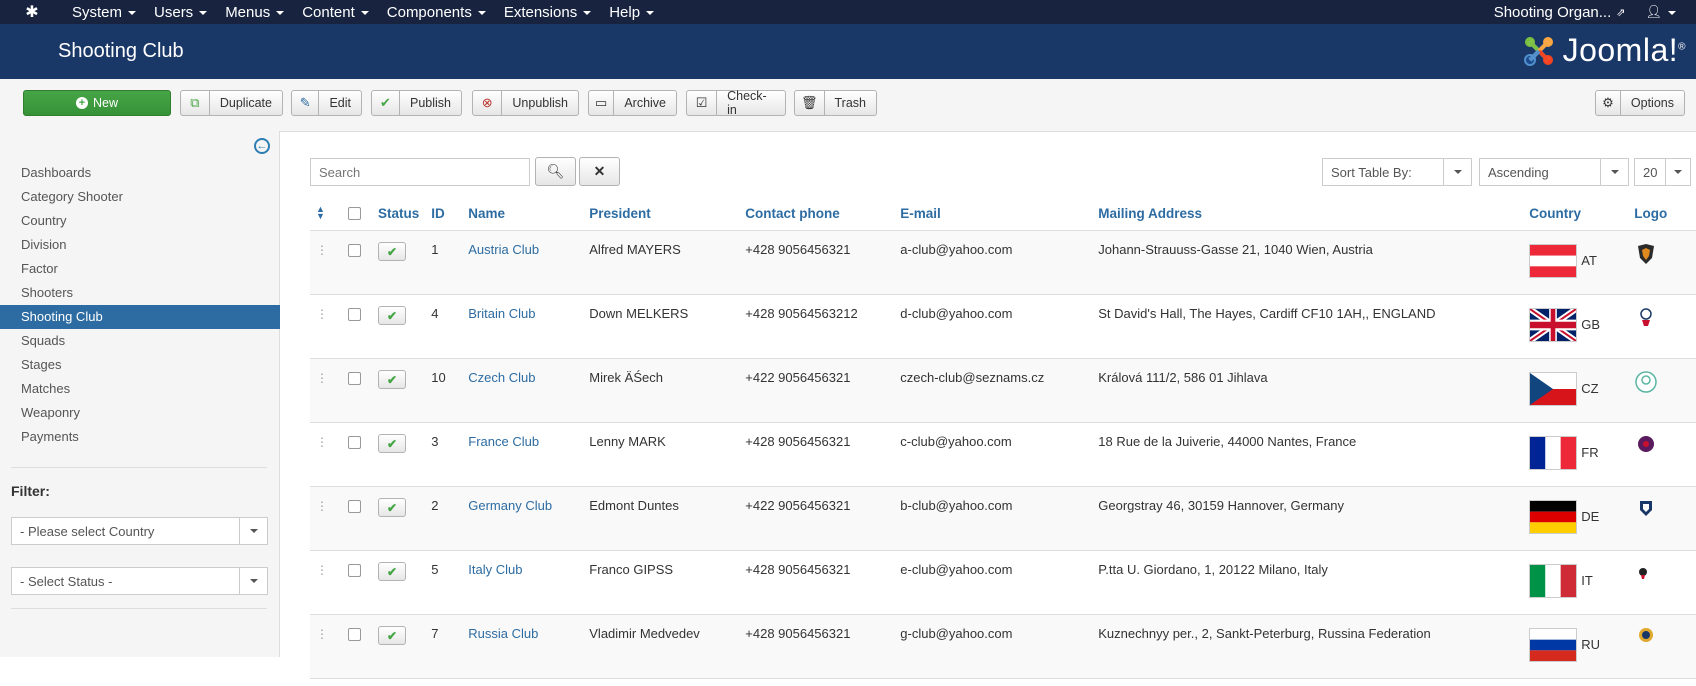 This screenshot has height=686, width=1696. What do you see at coordinates (139, 581) in the screenshot?
I see `status-select: - Select Status -` at bounding box center [139, 581].